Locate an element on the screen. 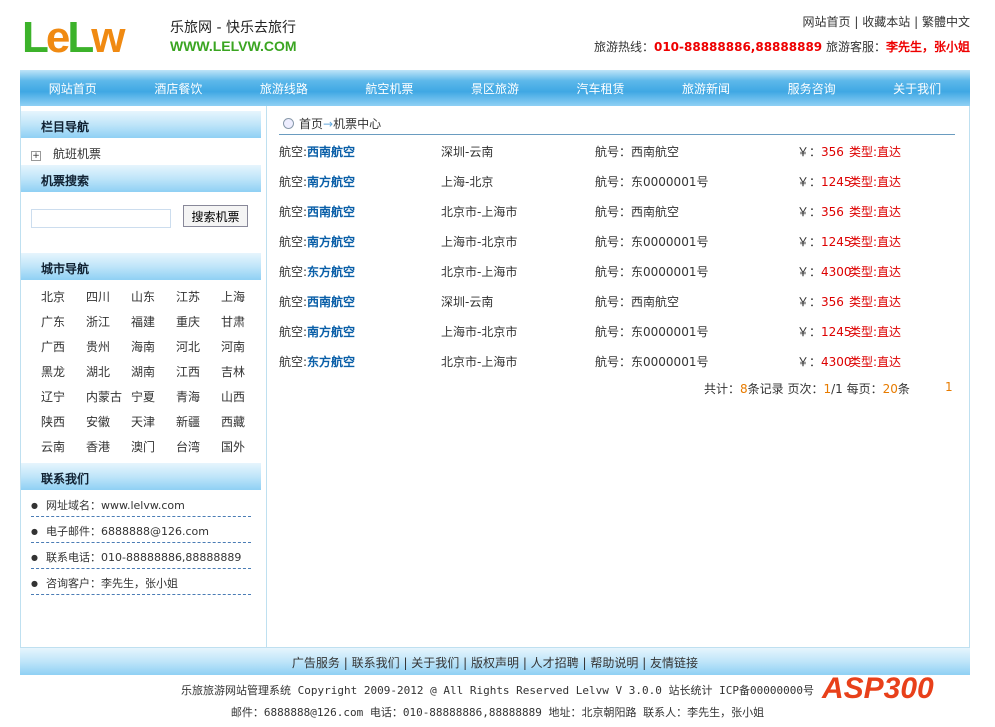 Image resolution: width=995 pixels, height=727 pixels. watermark-logo: ASP300 is located at coordinates (878, 688).